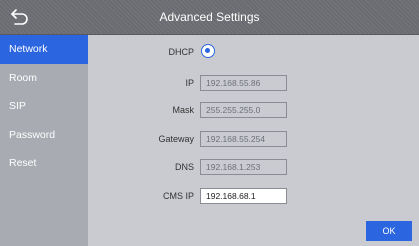  I want to click on sidebar-item-network: Network, so click(44, 49).